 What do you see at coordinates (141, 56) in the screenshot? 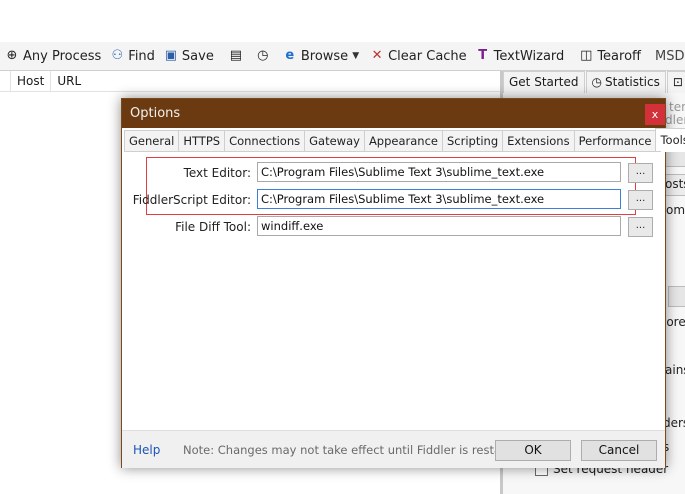
I see `find-label: Find` at bounding box center [141, 56].